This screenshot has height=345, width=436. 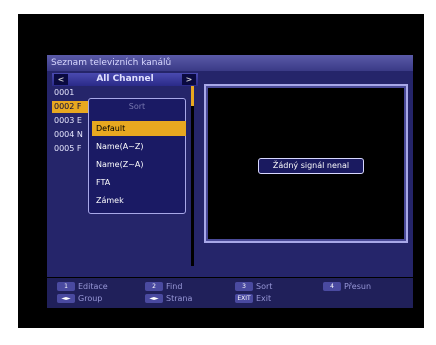 What do you see at coordinates (64, 92) in the screenshot?
I see `channel-number: 0001` at bounding box center [64, 92].